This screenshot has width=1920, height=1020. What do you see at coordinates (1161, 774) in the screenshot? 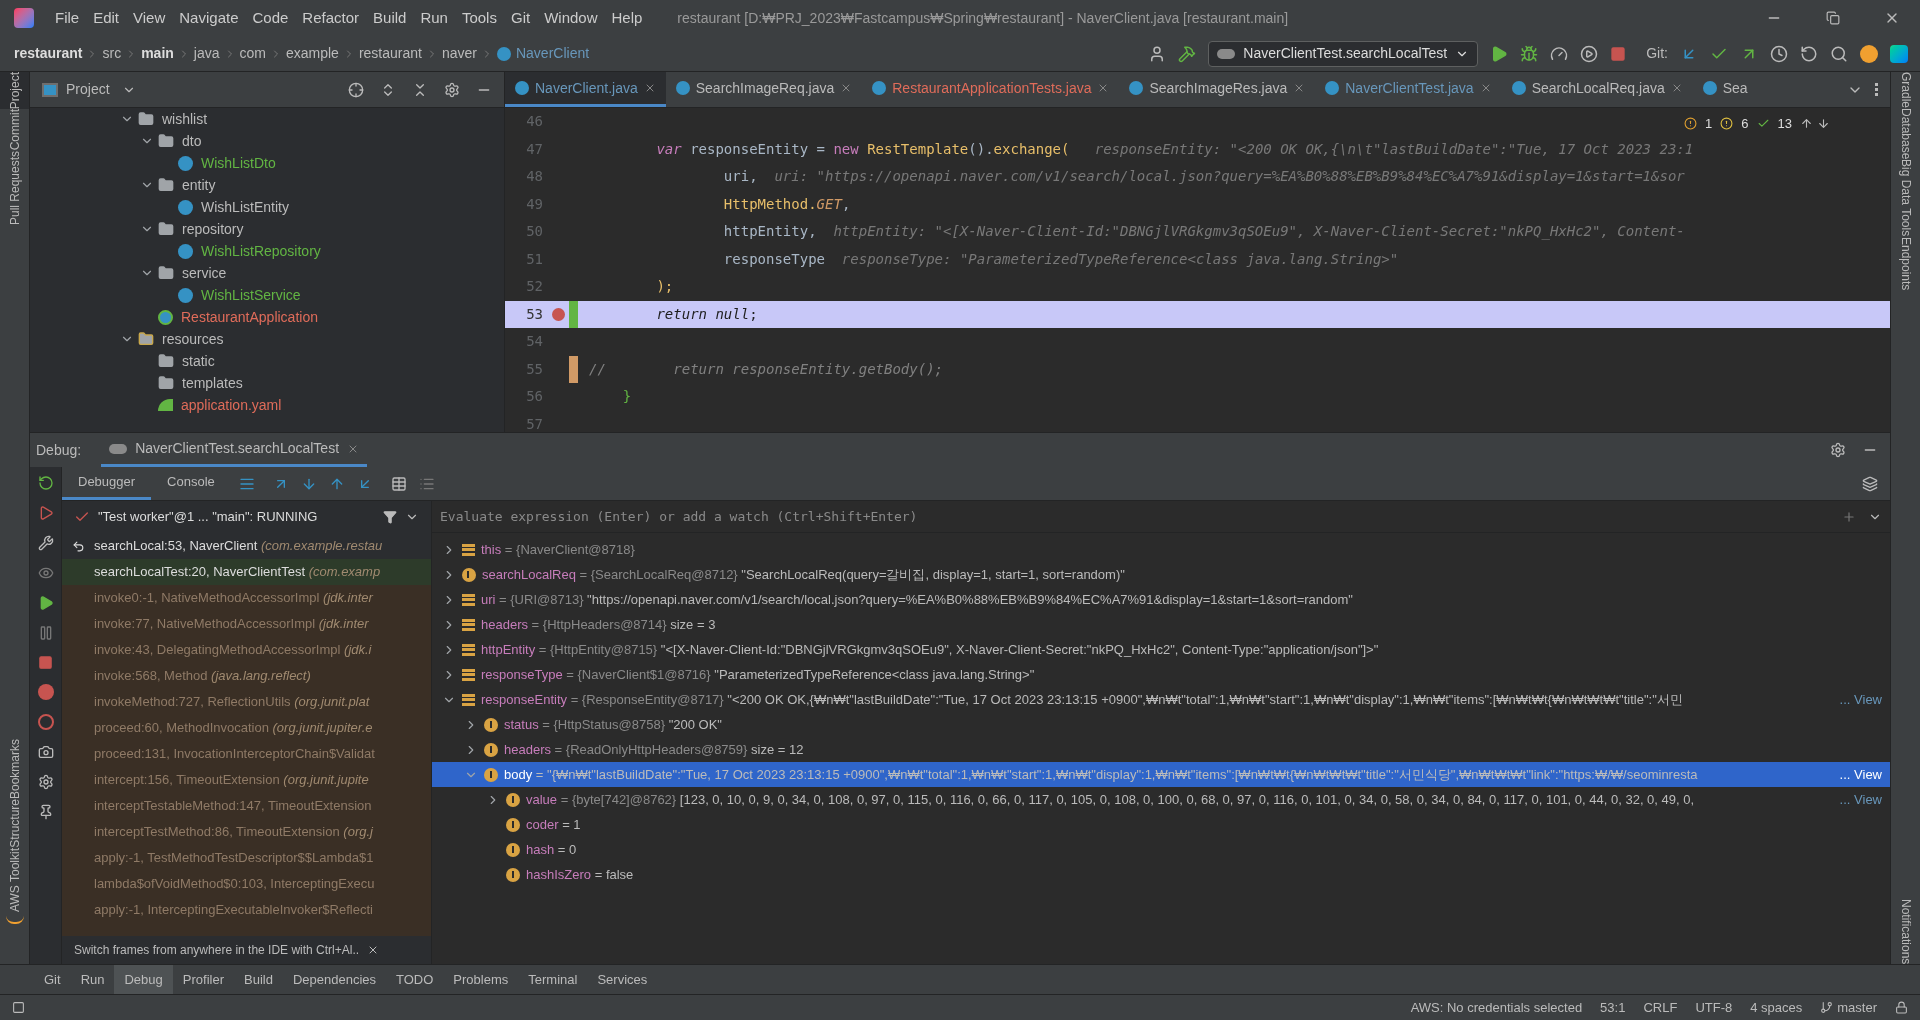
I see `variable-row: body = "{₩n₩t"lastBuildDate":"Tue, 17 Oct 2023 23:13:15 +0900",₩n₩t"total":1,₩n₩t"start":1,₩n₩t"display":1,₩n₩t"items":[₩n₩t₩t{₩n₩t₩t₩t"title":"서민식당",₩n₩t₩t₩t"link":"https:₩/₩/seominresta ... View` at bounding box center [1161, 774].